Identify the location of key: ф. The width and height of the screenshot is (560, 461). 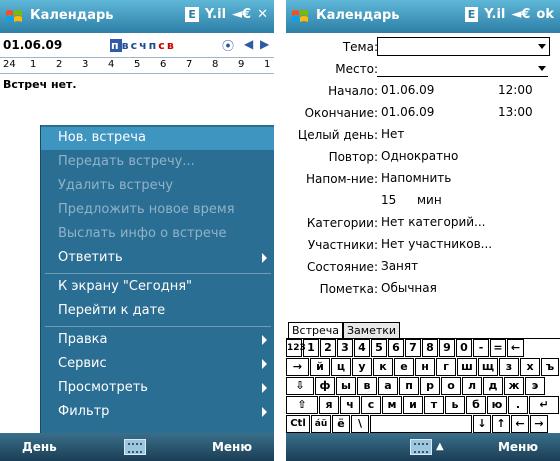
(325, 386).